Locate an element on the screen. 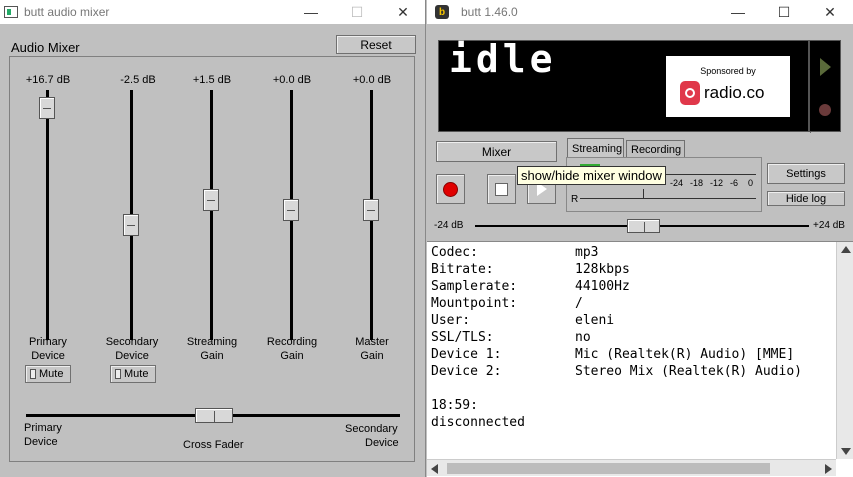  stop-button is located at coordinates (501, 189).